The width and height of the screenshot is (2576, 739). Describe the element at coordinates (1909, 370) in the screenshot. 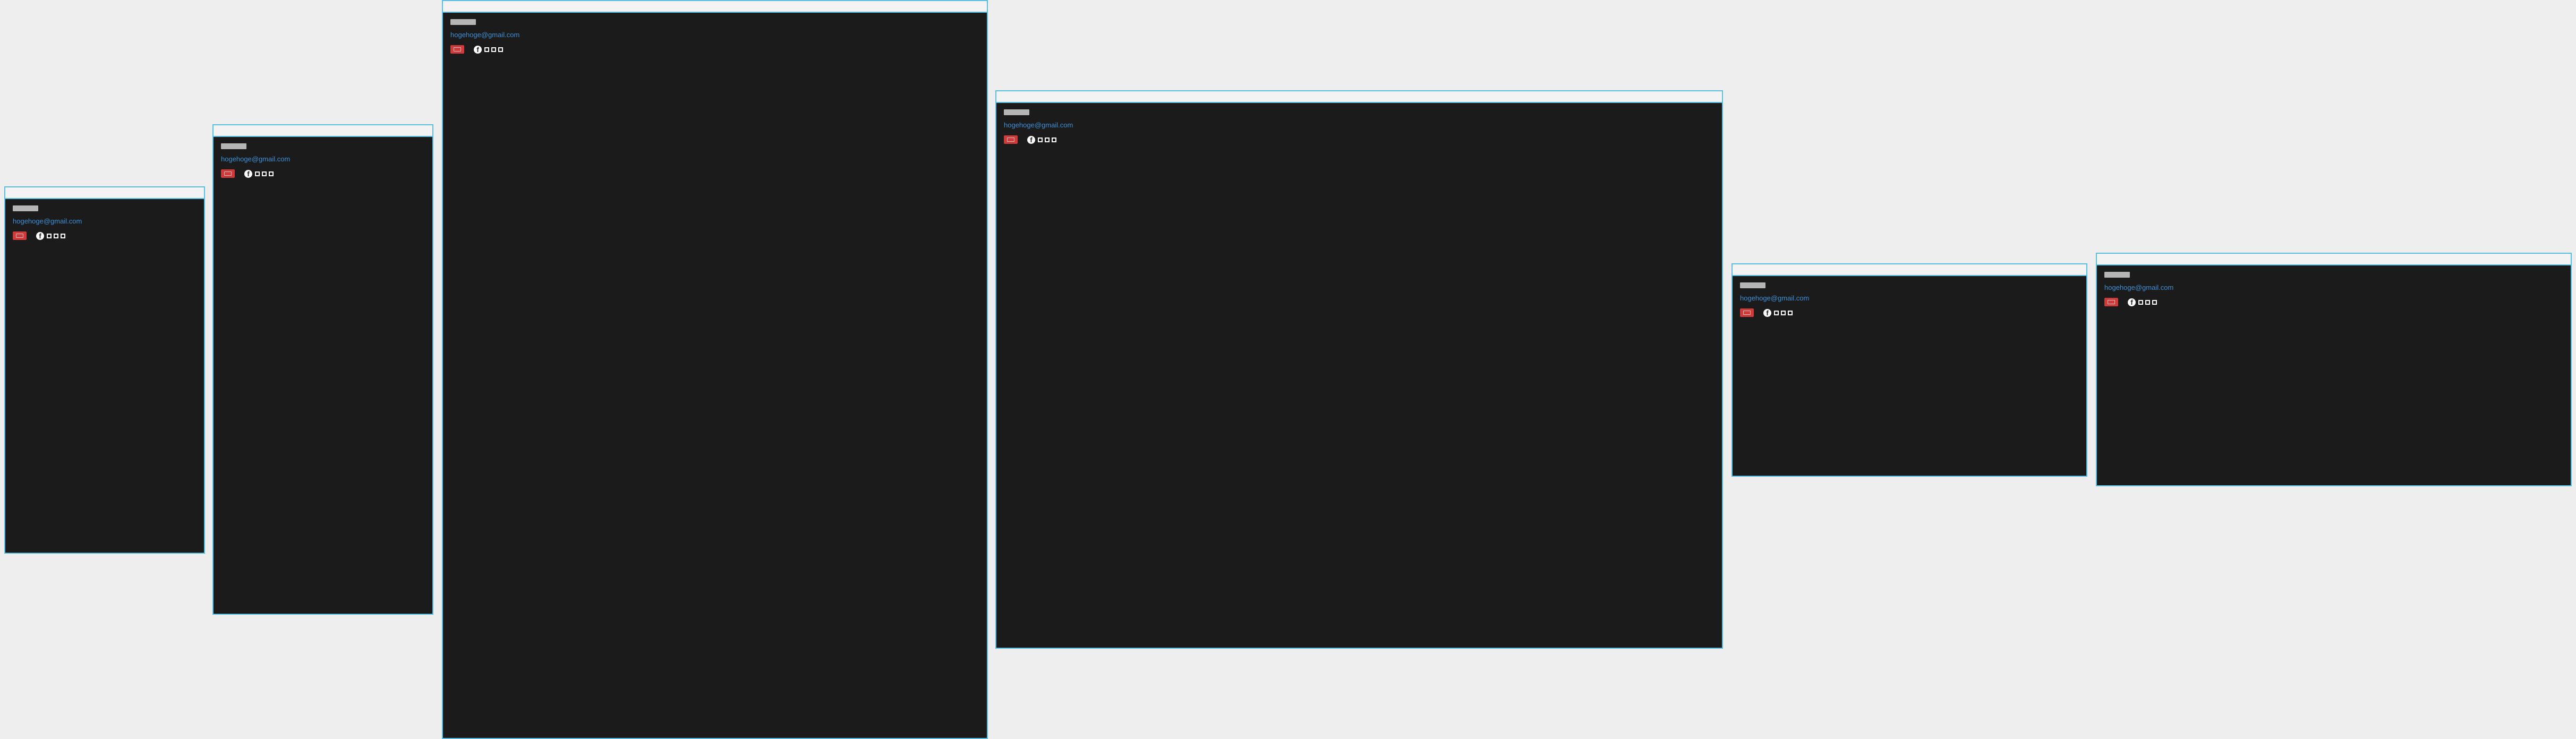

I see `profile-window-5: hogehoge@gmail.com f` at that location.